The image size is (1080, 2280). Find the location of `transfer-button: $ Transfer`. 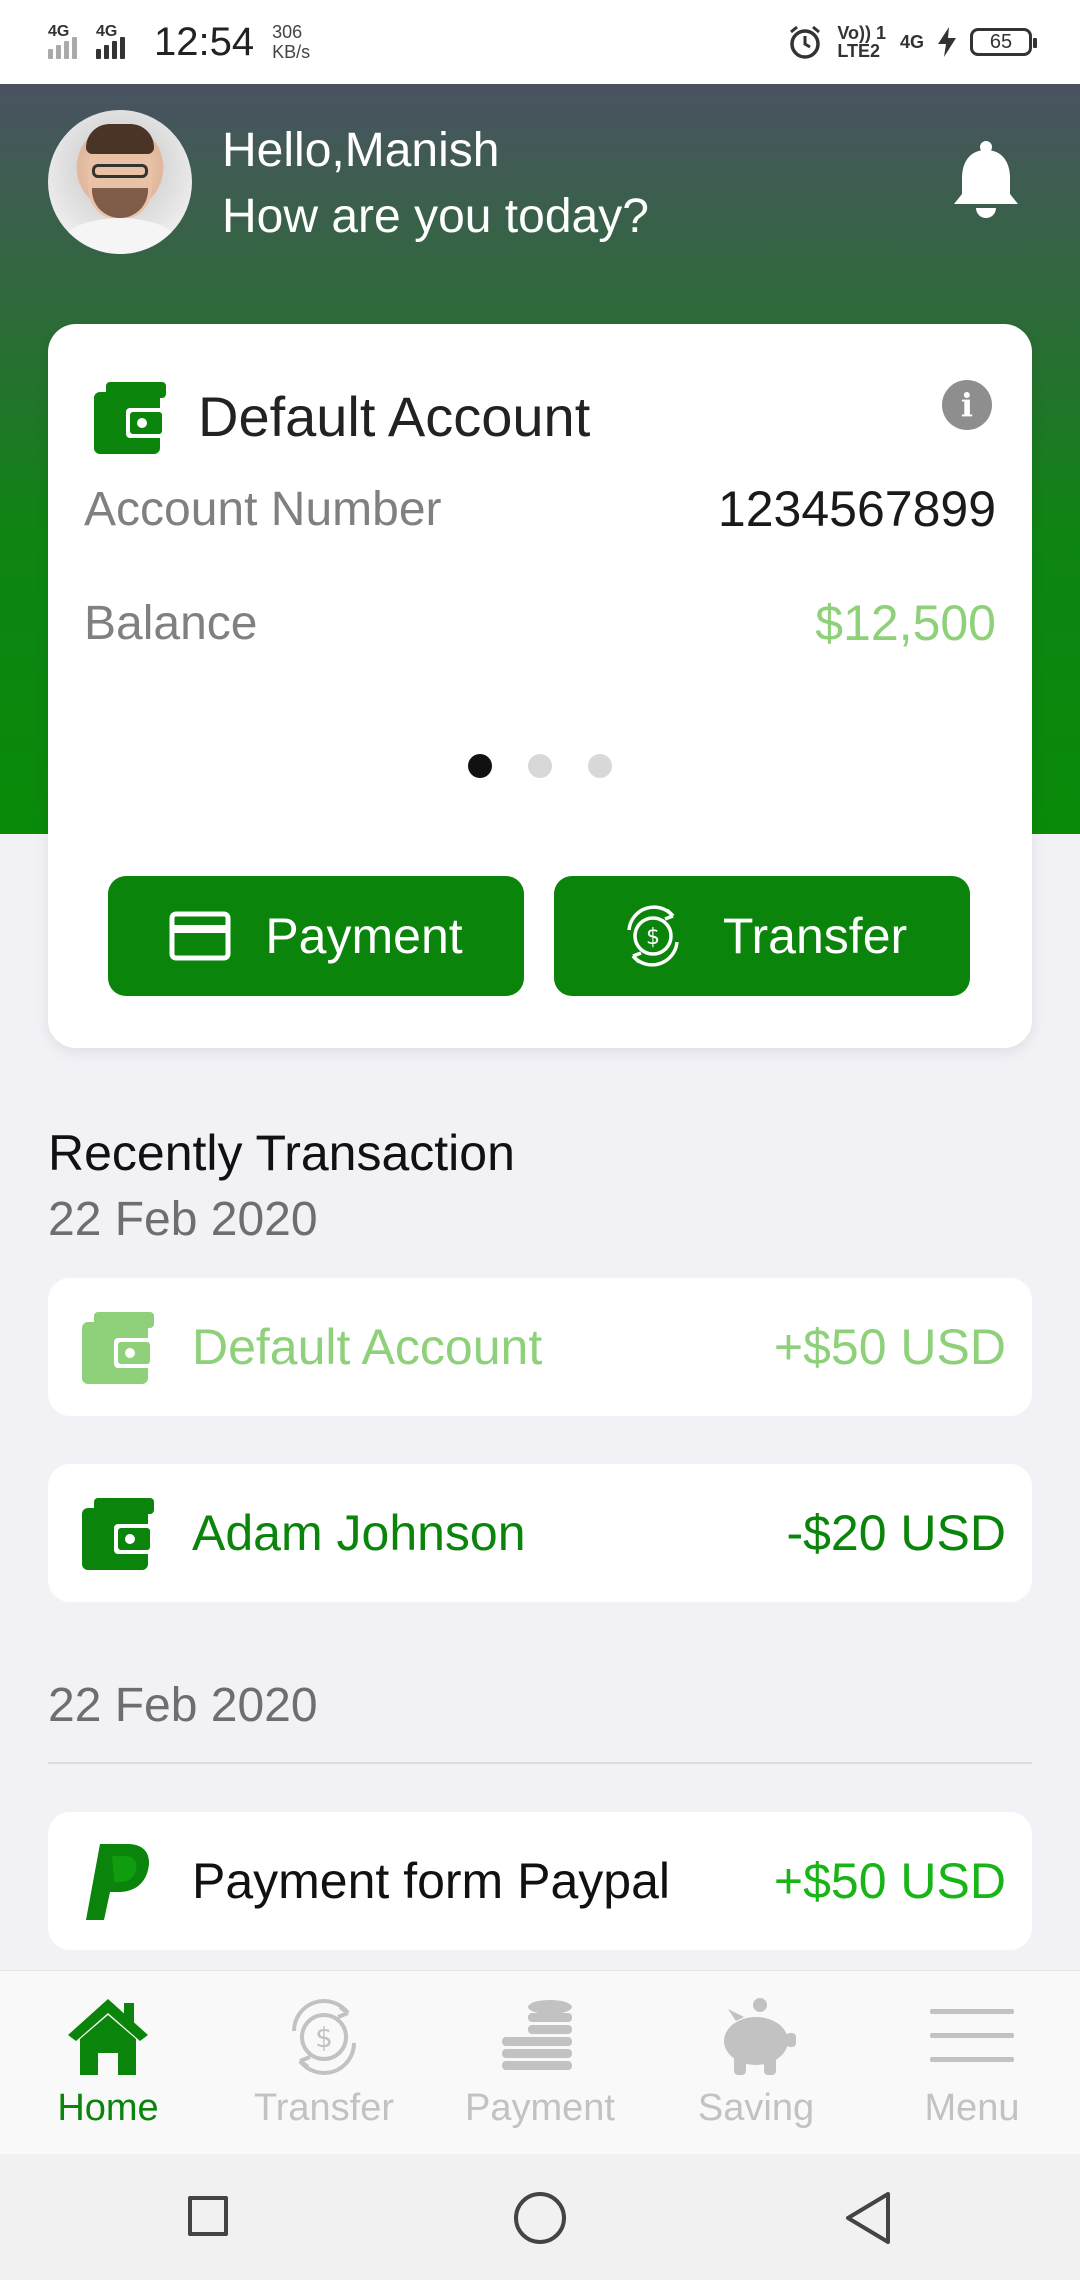

transfer-button: $ Transfer is located at coordinates (762, 936).